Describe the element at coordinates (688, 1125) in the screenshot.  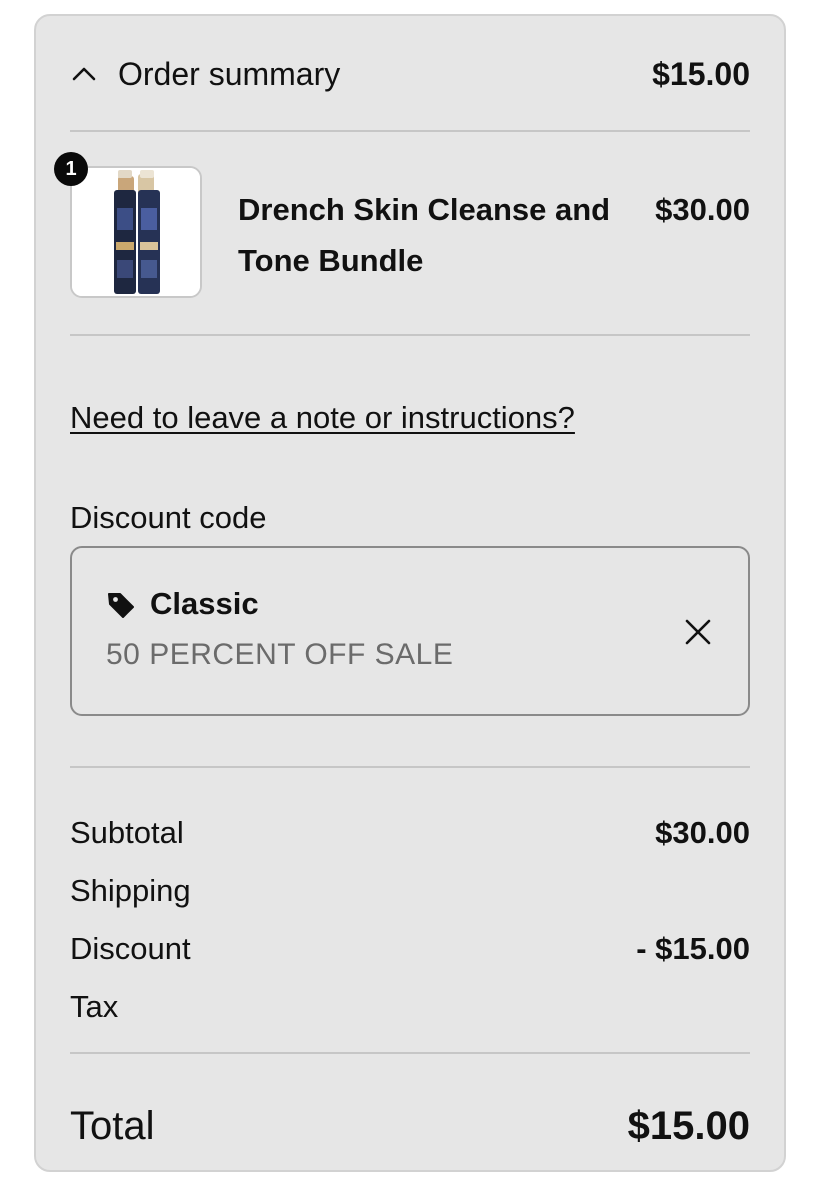
I see `total-value: $15.00` at that location.